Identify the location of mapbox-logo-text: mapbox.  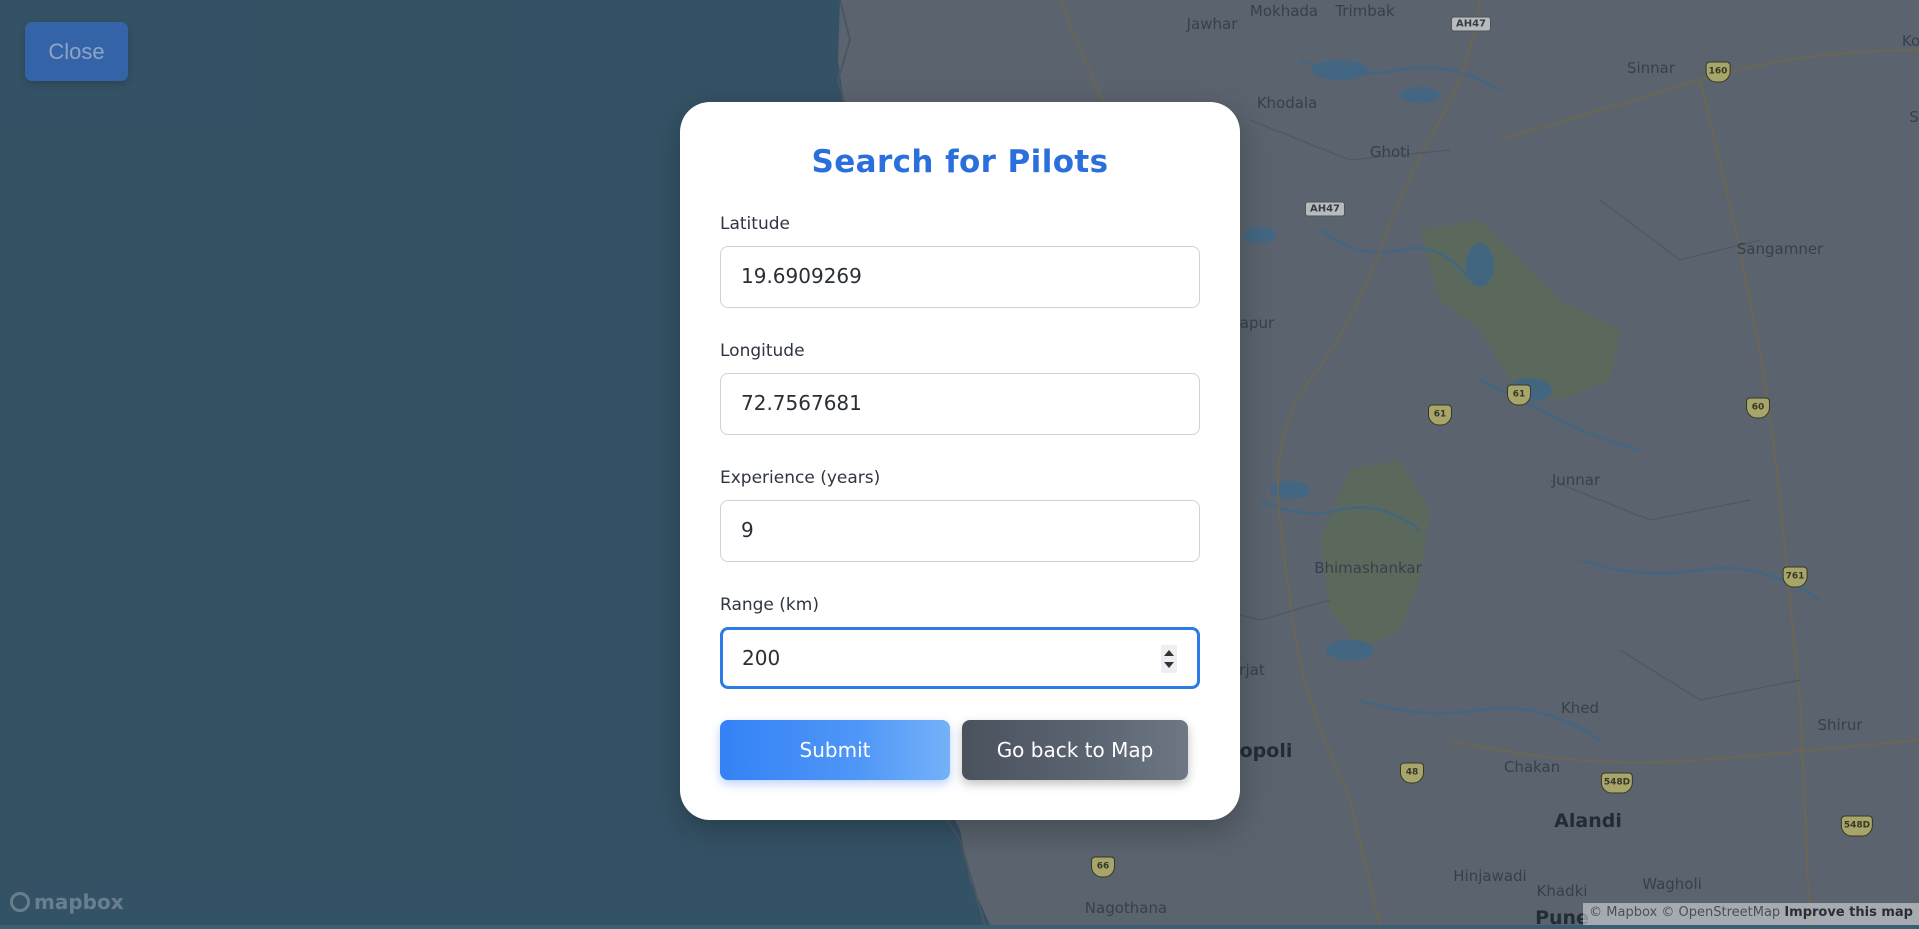
(79, 902).